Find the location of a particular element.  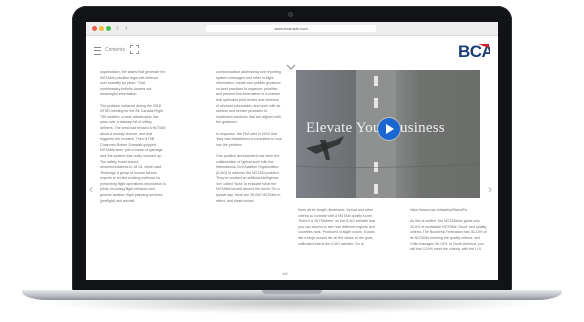

contents-button: Contents is located at coordinates (115, 50).